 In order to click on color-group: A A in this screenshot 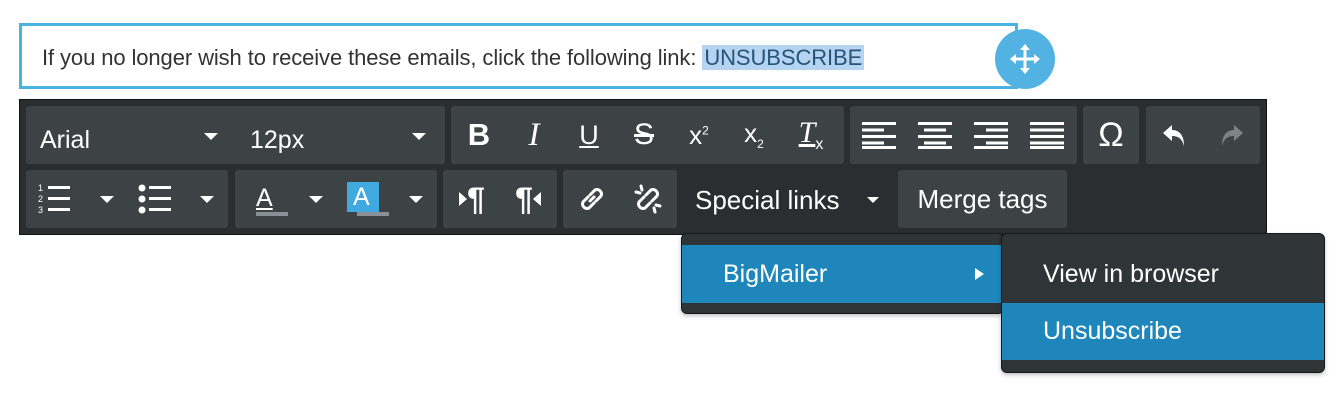, I will do `click(336, 199)`.